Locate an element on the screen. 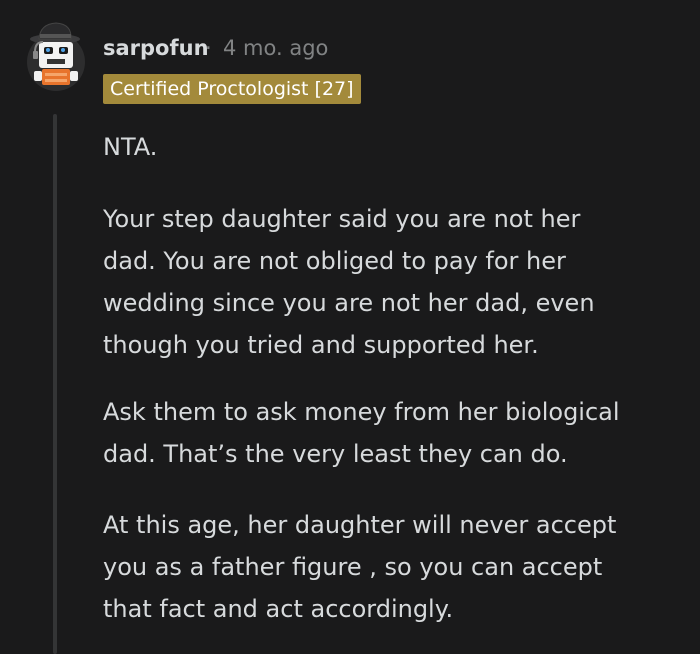  comment-paragraph: NTA. is located at coordinates (130, 147).